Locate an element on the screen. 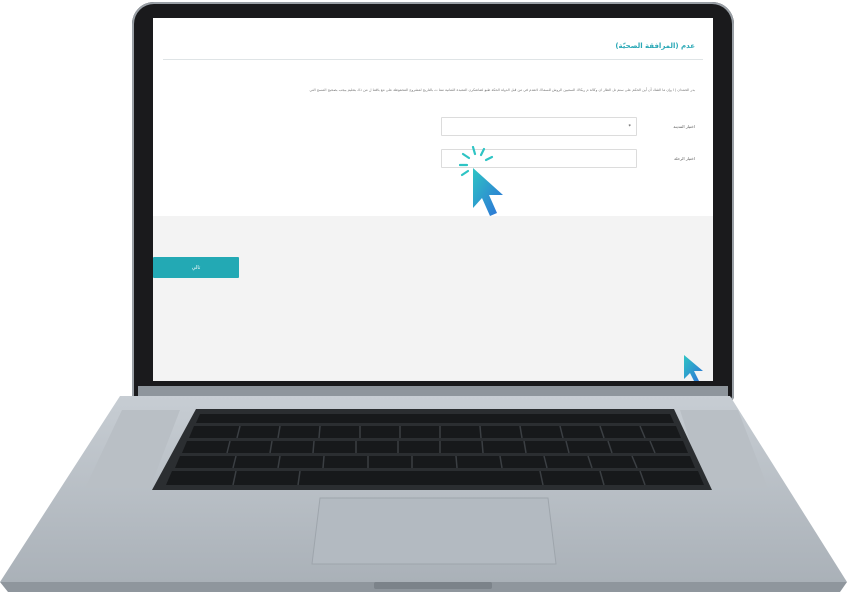 This screenshot has height=595, width=847. page-title: عدم (المرافقة الصحيّة) is located at coordinates (655, 46).